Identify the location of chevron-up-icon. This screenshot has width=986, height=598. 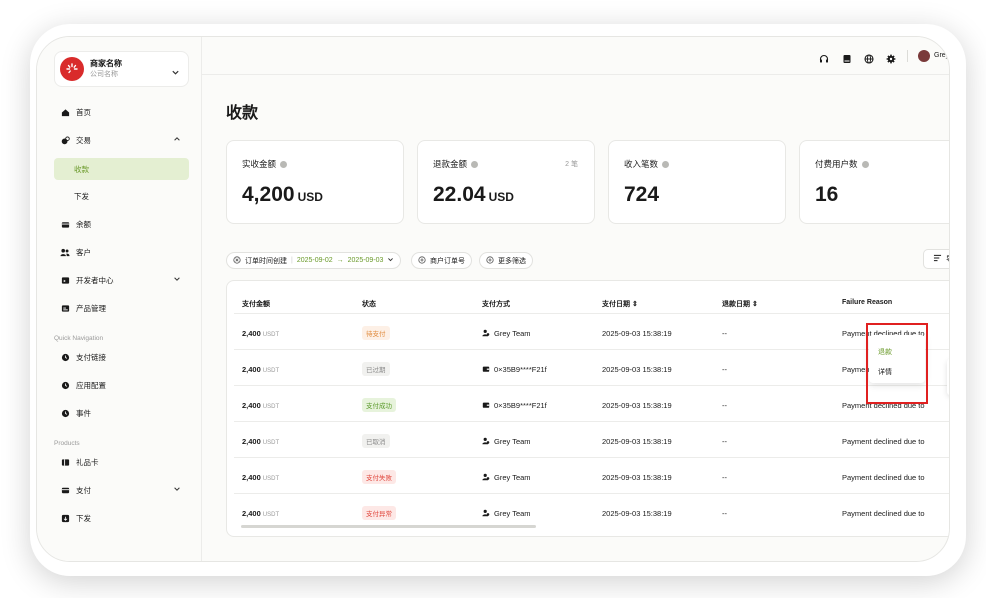
(177, 140).